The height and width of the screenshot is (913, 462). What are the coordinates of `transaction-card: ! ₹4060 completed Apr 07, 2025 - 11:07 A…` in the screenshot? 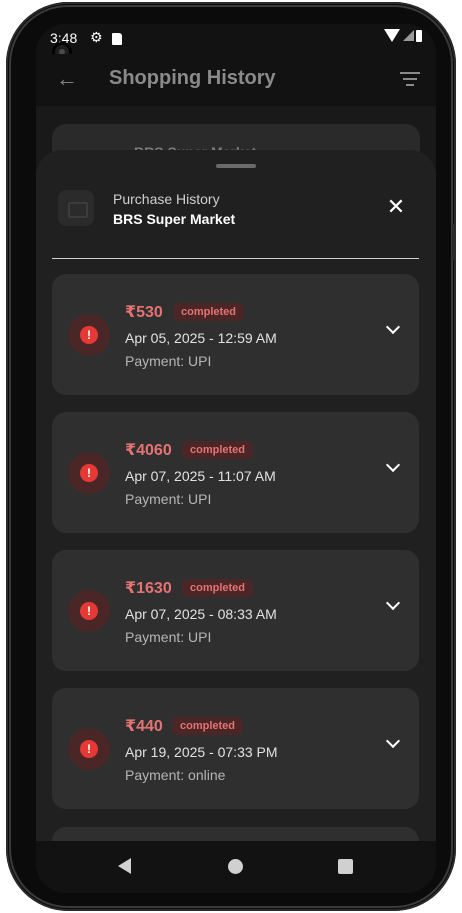 It's located at (235, 472).